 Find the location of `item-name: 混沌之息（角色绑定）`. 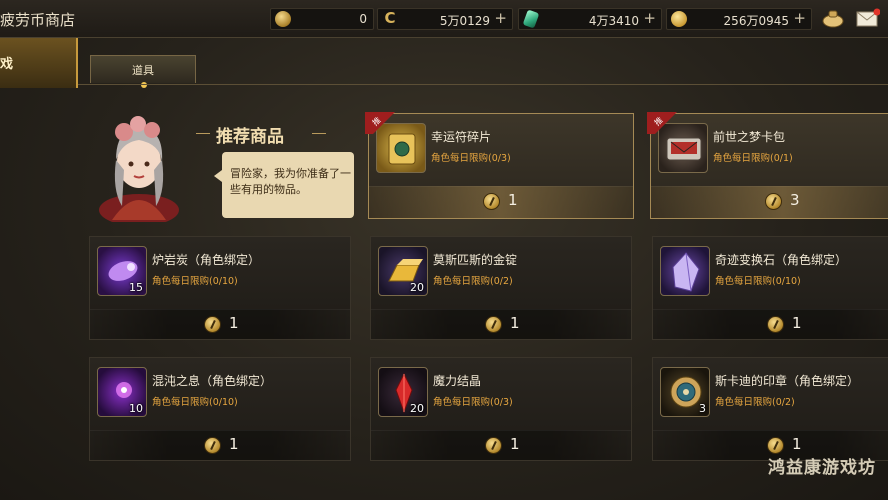

item-name: 混沌之息（角色绑定） is located at coordinates (212, 381).